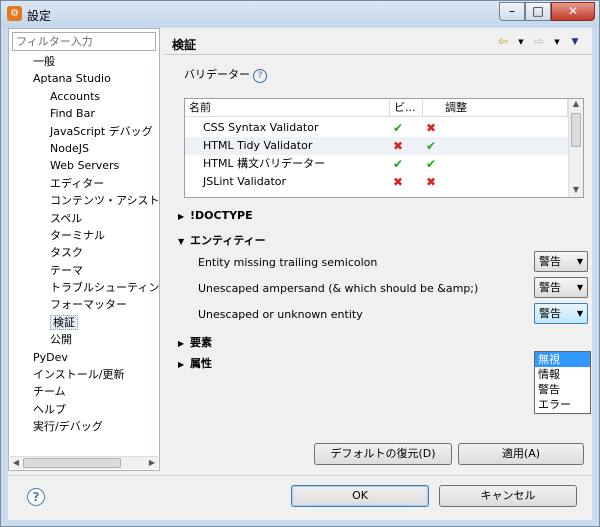 This screenshot has width=600, height=527. I want to click on scroll-right-icon: ▶, so click(152, 463).